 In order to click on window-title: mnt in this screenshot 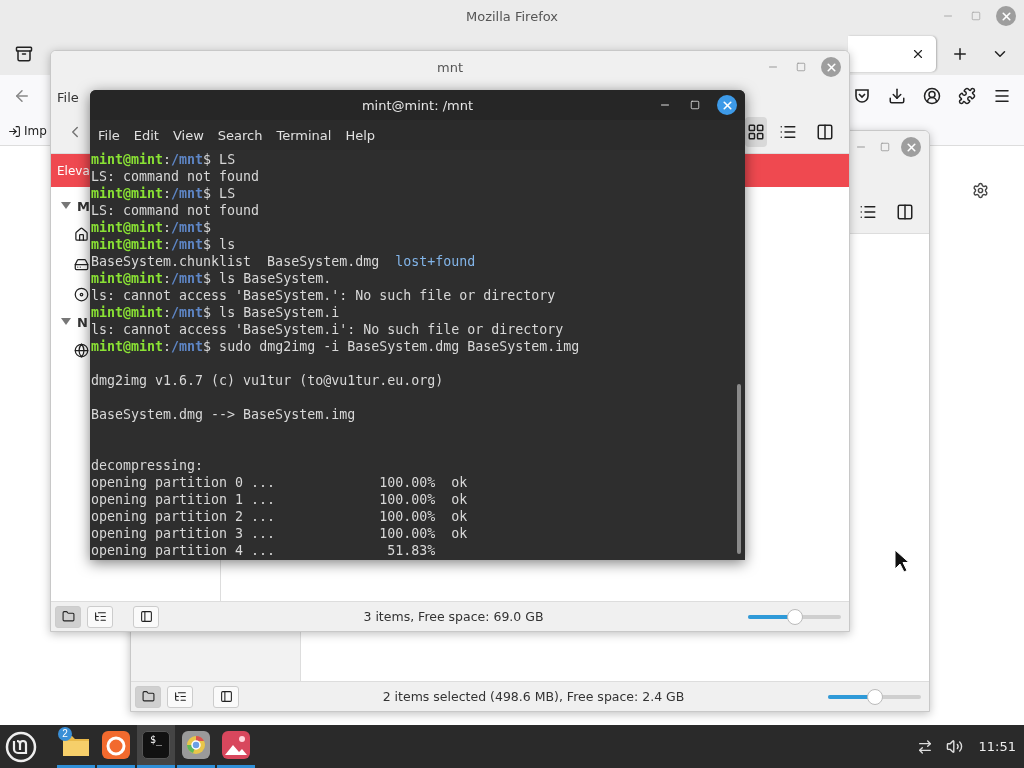, I will do `click(450, 67)`.